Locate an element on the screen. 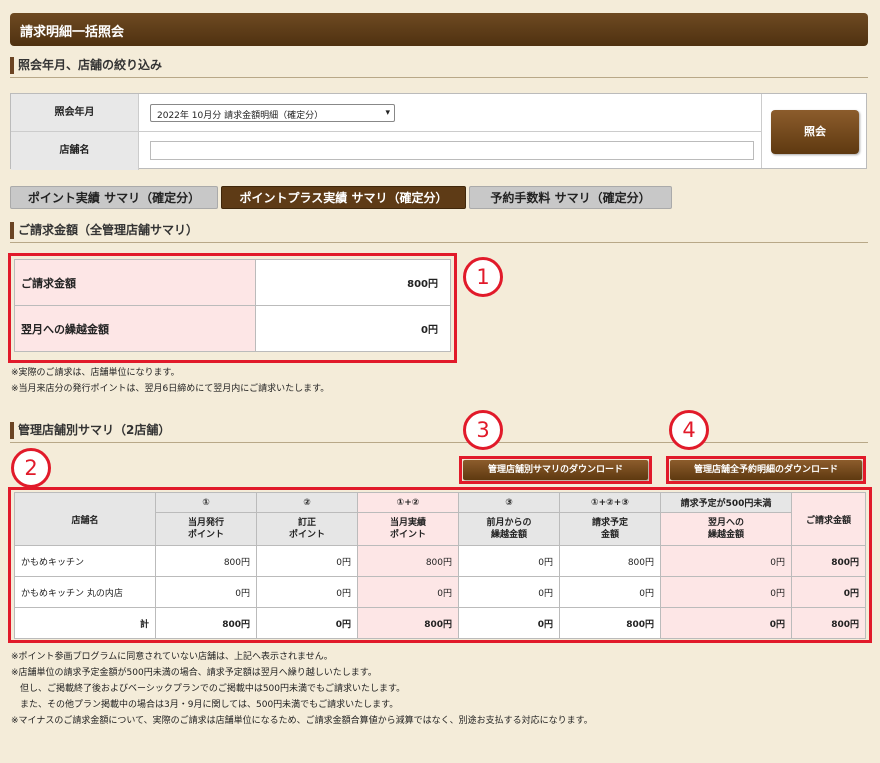 This screenshot has height=763, width=880. filter-panel: 照会年月 2022年 10月分 請求金額明細（確定分） ▾ 店舗名 照会 is located at coordinates (438, 131).